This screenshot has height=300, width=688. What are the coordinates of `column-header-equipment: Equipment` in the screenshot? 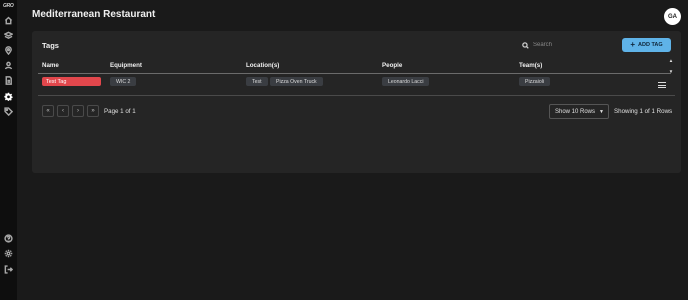 It's located at (126, 65).